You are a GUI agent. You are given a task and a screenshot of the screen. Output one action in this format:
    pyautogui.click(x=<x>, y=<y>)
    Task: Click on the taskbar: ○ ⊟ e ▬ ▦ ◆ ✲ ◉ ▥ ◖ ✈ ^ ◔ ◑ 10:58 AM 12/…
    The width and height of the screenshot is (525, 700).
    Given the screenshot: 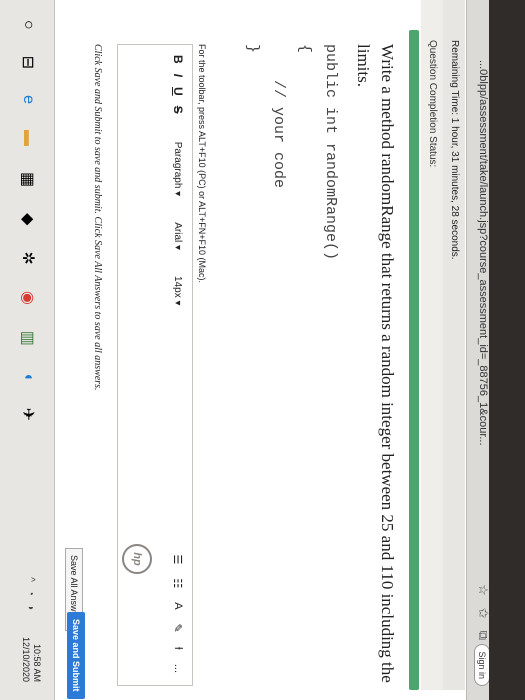 What is the action you would take?
    pyautogui.click(x=27, y=350)
    